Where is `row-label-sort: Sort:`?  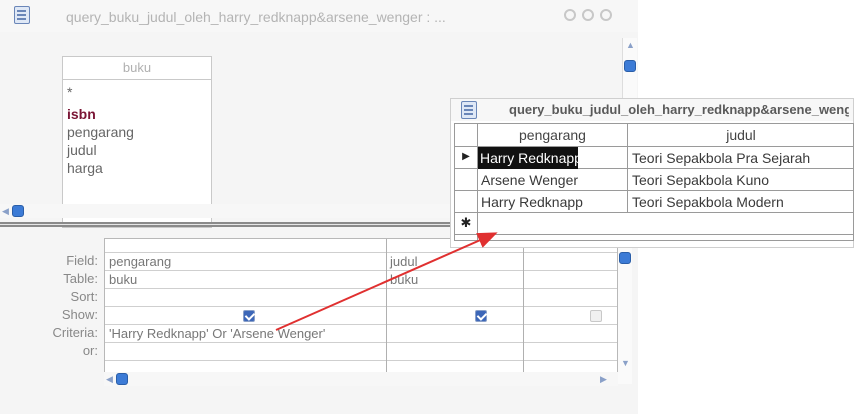 row-label-sort: Sort: is located at coordinates (84, 296).